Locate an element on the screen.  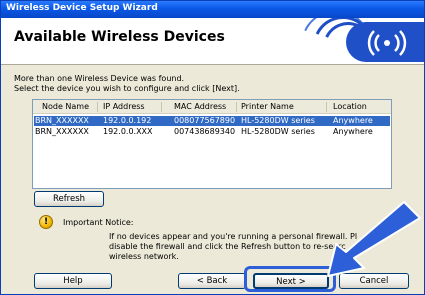
column-header-printer-name: Printer Name is located at coordinates (267, 106).